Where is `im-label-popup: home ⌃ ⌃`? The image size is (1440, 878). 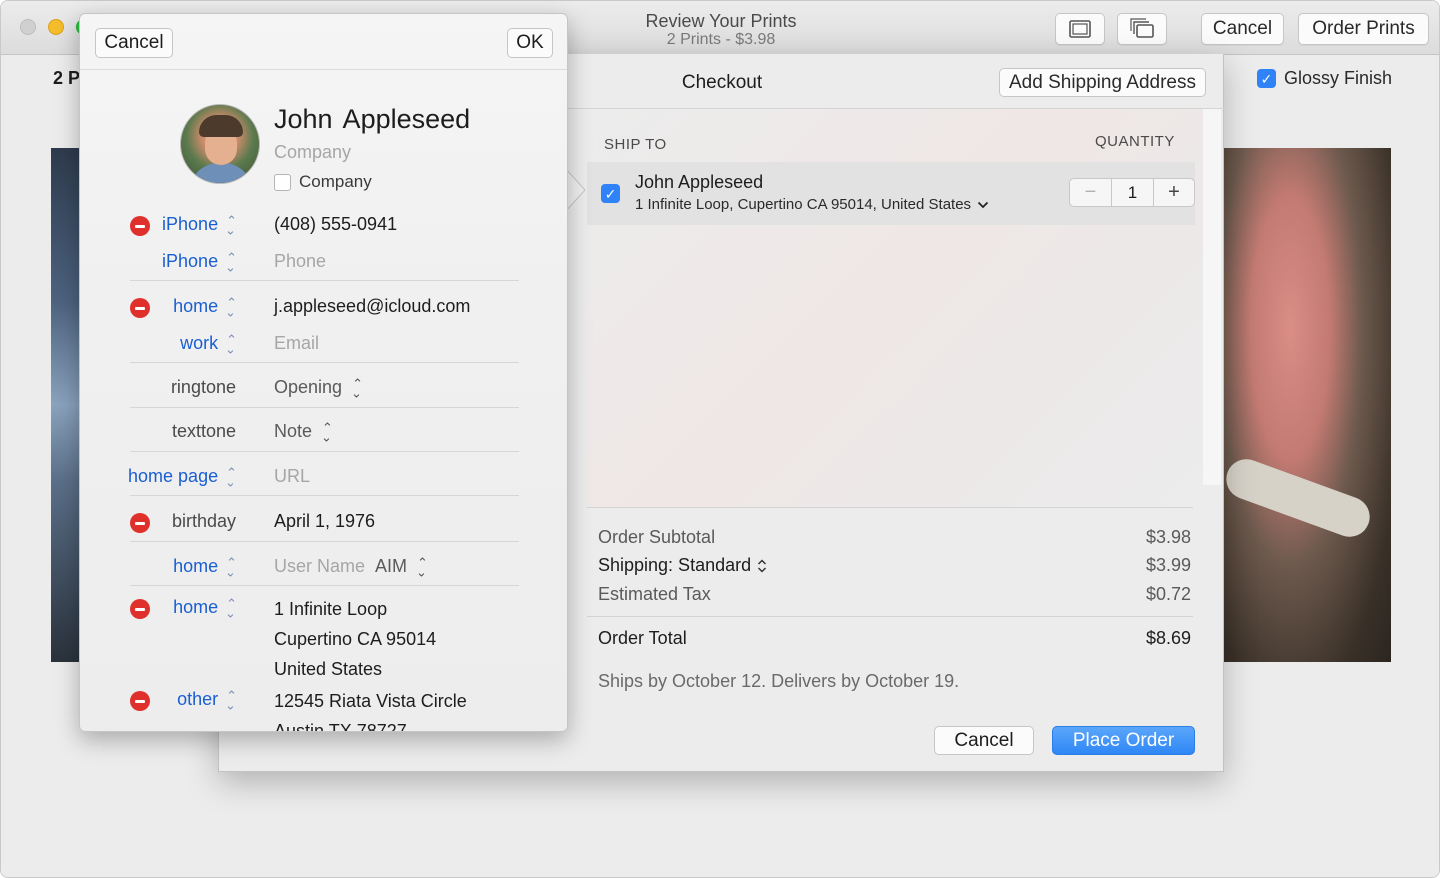 im-label-popup: home ⌃ ⌃ is located at coordinates (205, 566).